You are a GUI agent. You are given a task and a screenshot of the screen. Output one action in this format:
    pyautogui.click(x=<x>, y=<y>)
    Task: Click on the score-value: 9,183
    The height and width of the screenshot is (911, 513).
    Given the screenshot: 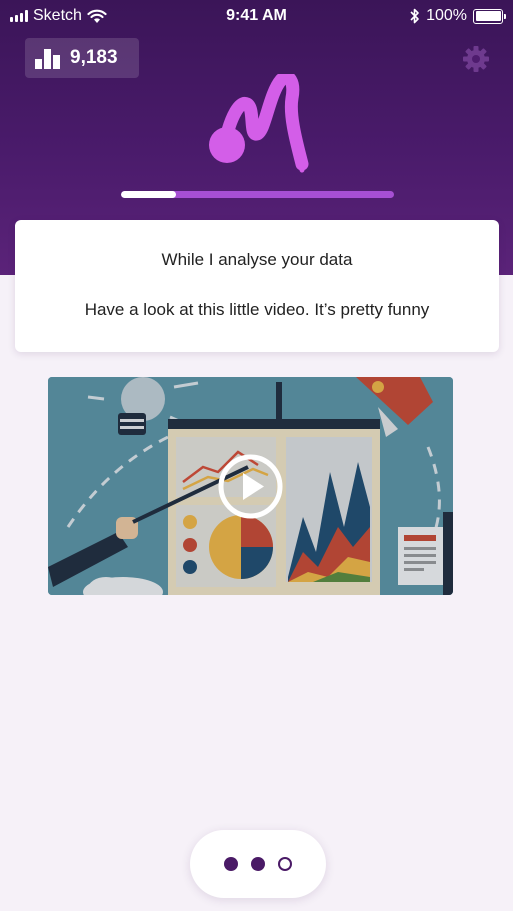 What is the action you would take?
    pyautogui.click(x=94, y=57)
    